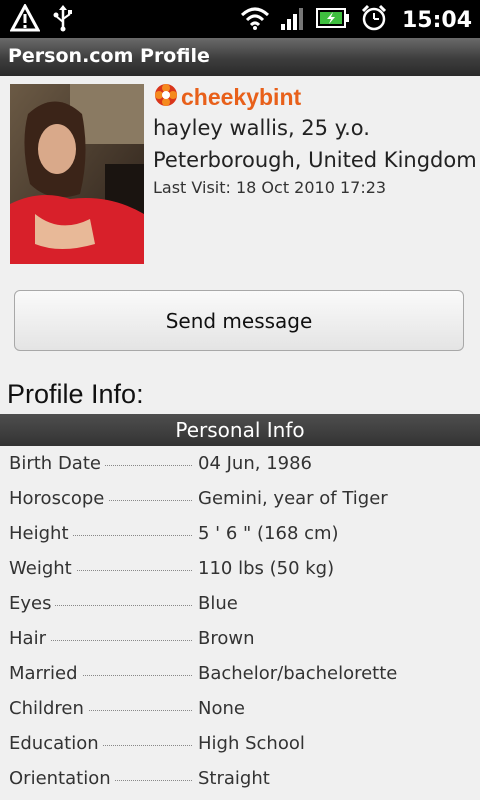  Describe the element at coordinates (57, 463) in the screenshot. I see `info-label: Birth Date` at that location.